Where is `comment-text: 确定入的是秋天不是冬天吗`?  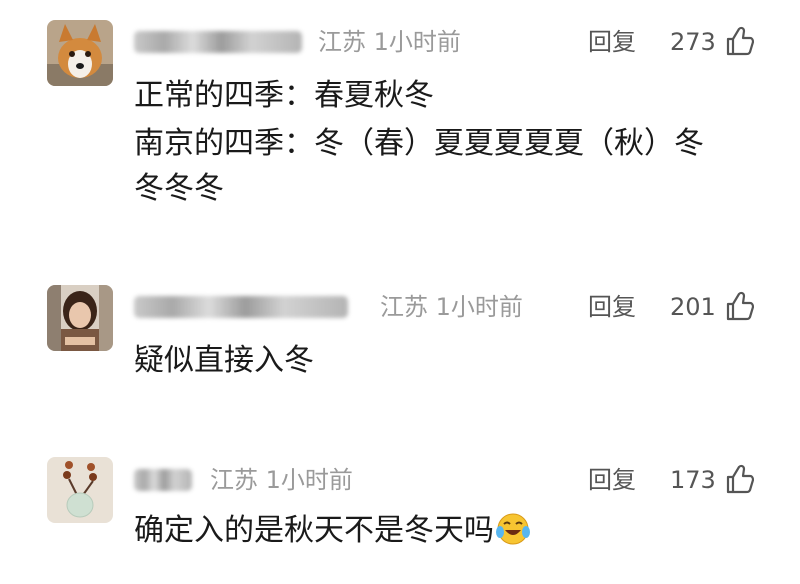
comment-text: 确定入的是秋天不是冬天吗 is located at coordinates (314, 530).